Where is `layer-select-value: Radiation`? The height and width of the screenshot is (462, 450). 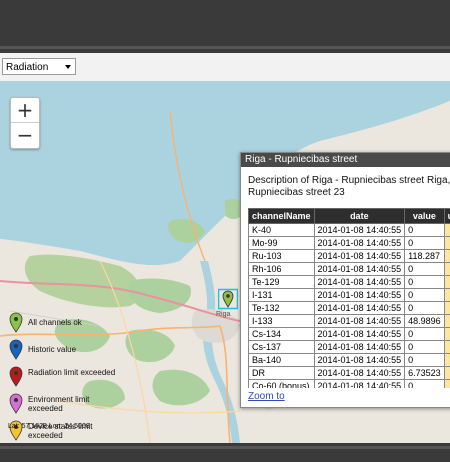 layer-select-value: Radiation is located at coordinates (27, 67).